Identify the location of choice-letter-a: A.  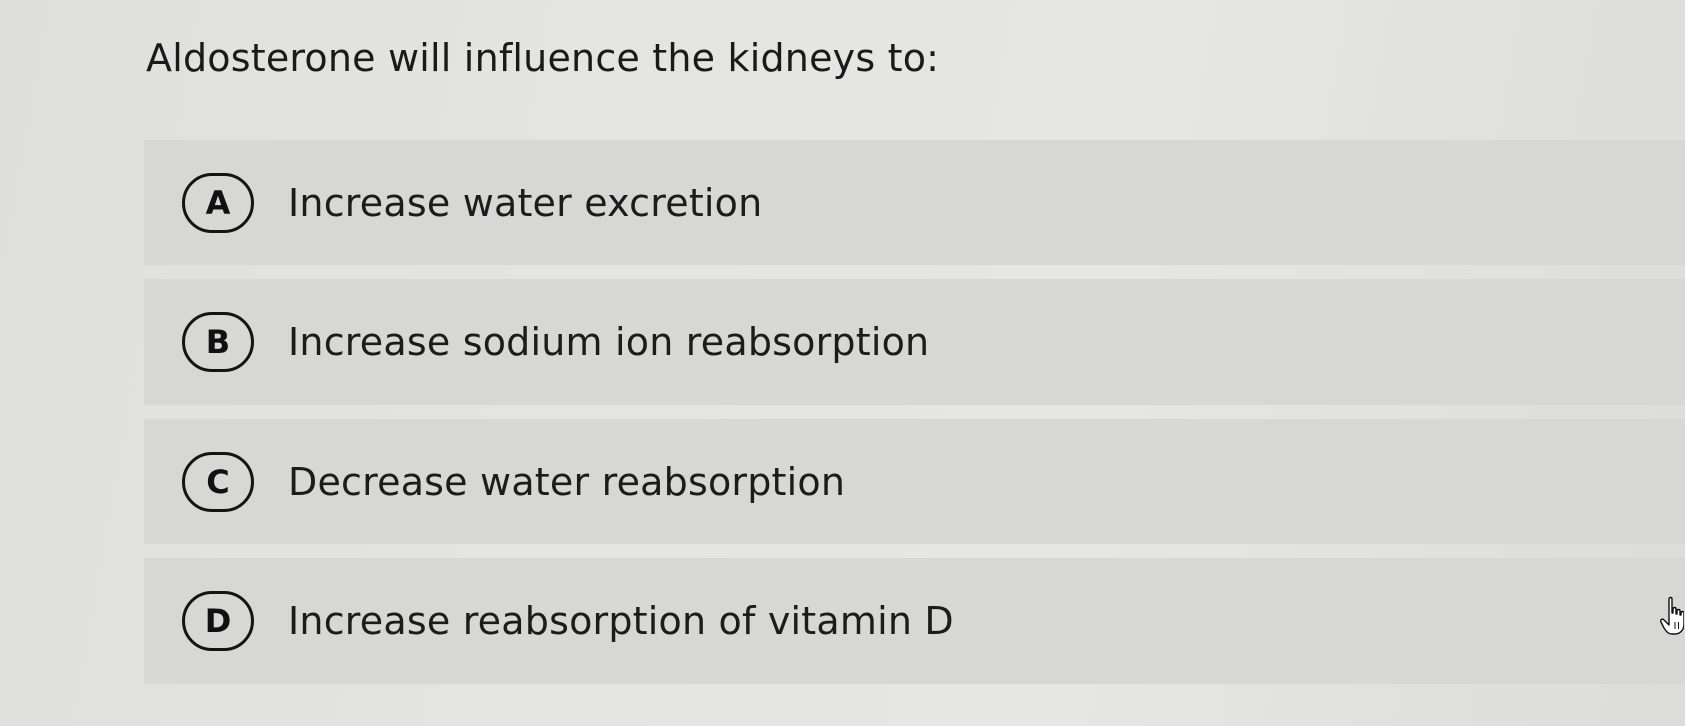
(218, 202).